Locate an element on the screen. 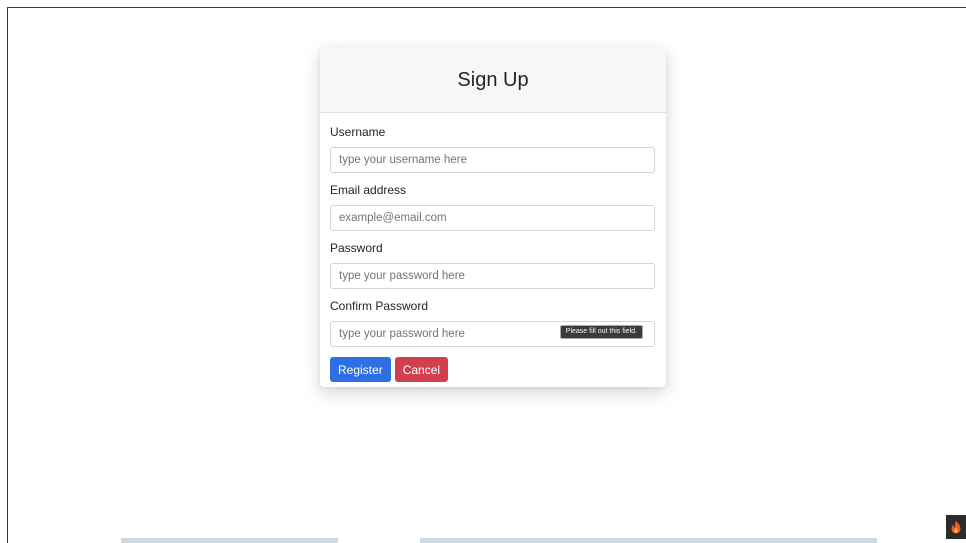 The width and height of the screenshot is (966, 543). username-group: Username is located at coordinates (493, 149).